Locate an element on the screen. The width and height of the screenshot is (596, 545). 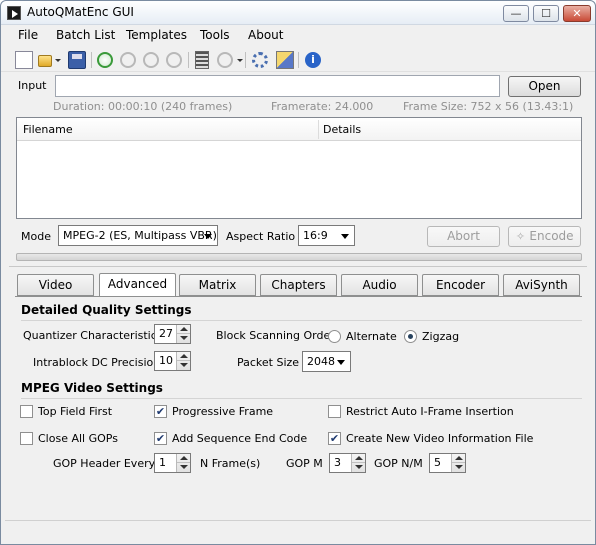
gop-header-stepper: 1 is located at coordinates (172, 463).